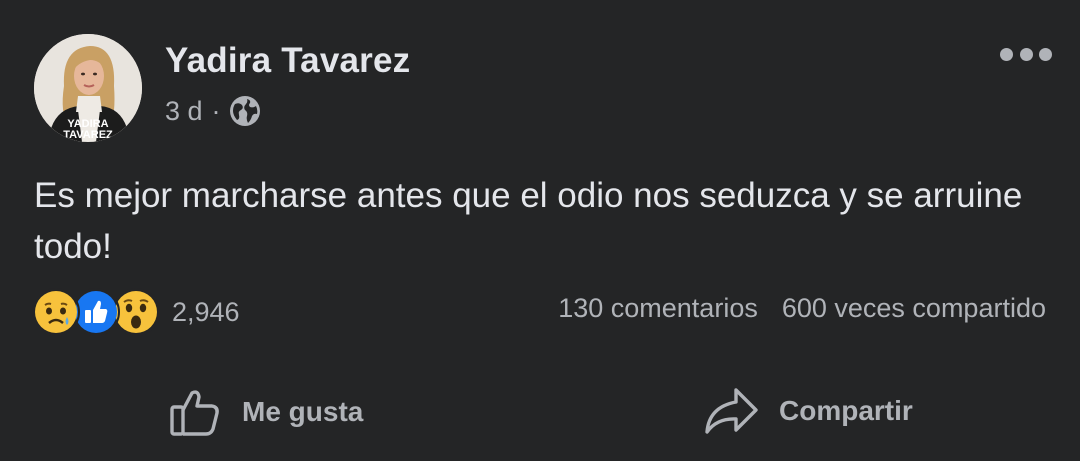 This screenshot has height=461, width=1080. I want to click on avatar: YADIRA TAVAREZ, so click(88, 88).